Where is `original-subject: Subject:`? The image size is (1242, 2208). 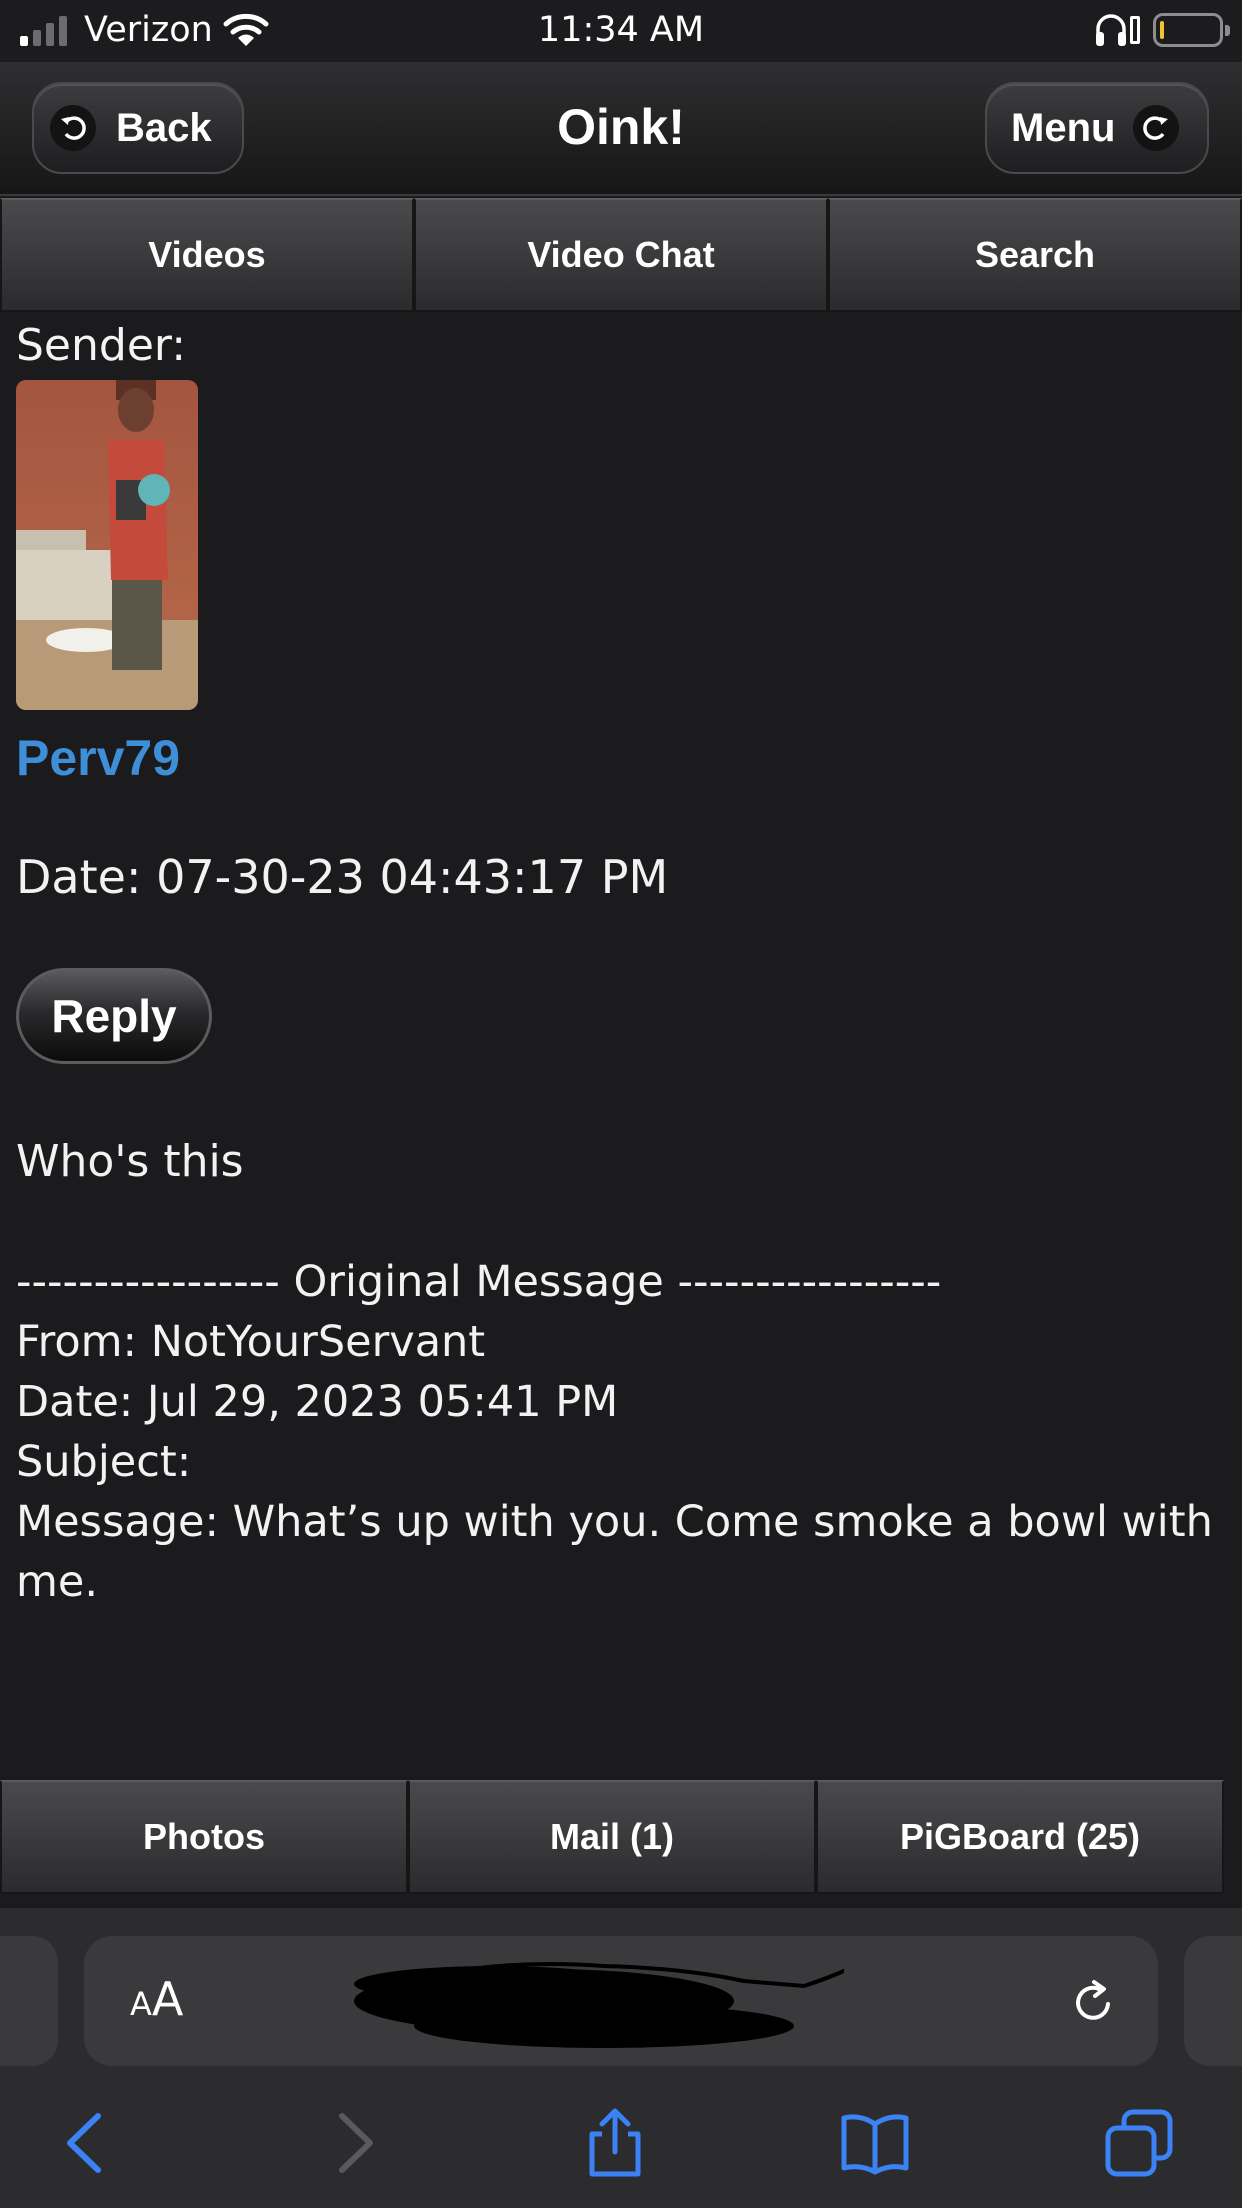
original-subject: Subject: is located at coordinates (104, 1462).